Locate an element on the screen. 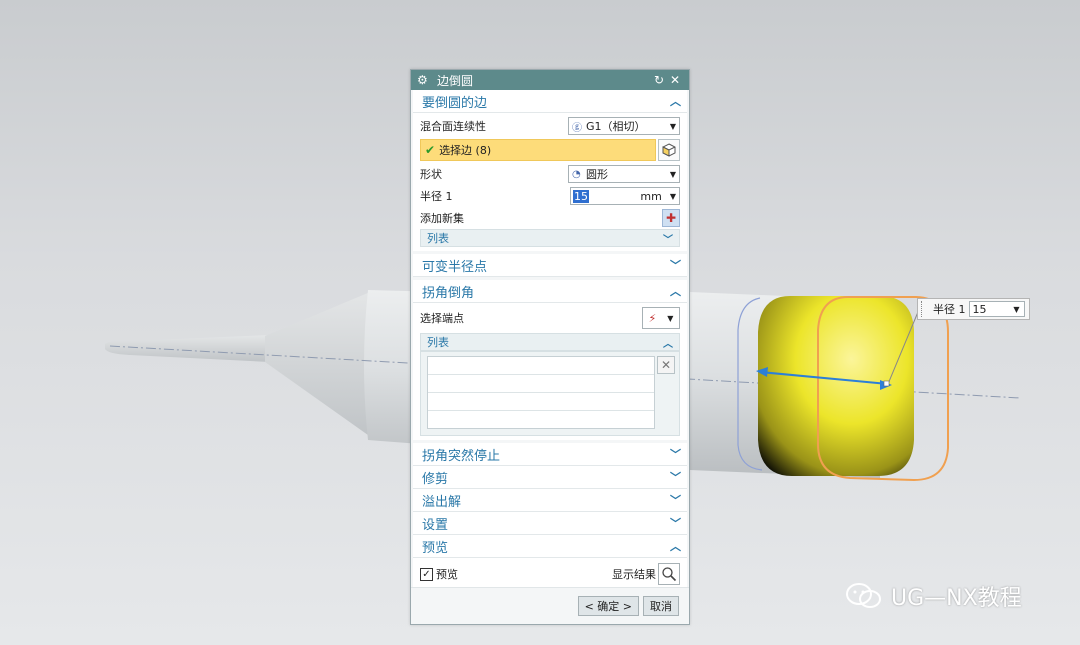  section-trim-title: 修剪 is located at coordinates (435, 479).